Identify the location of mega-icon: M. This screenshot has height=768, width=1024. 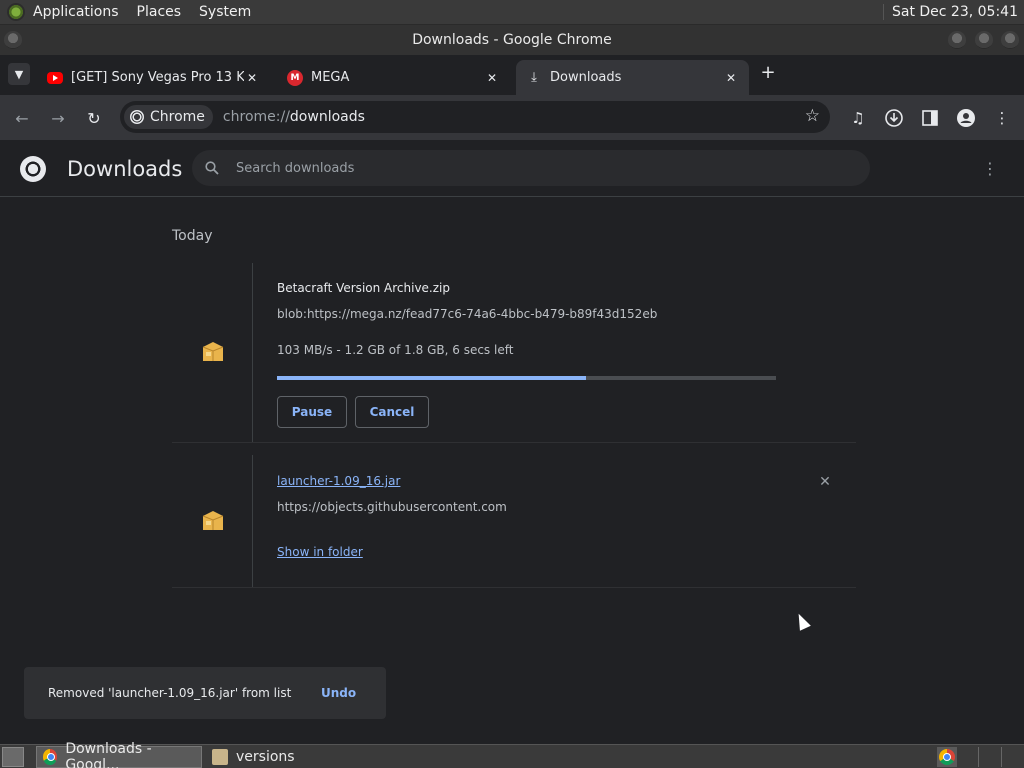
(295, 77).